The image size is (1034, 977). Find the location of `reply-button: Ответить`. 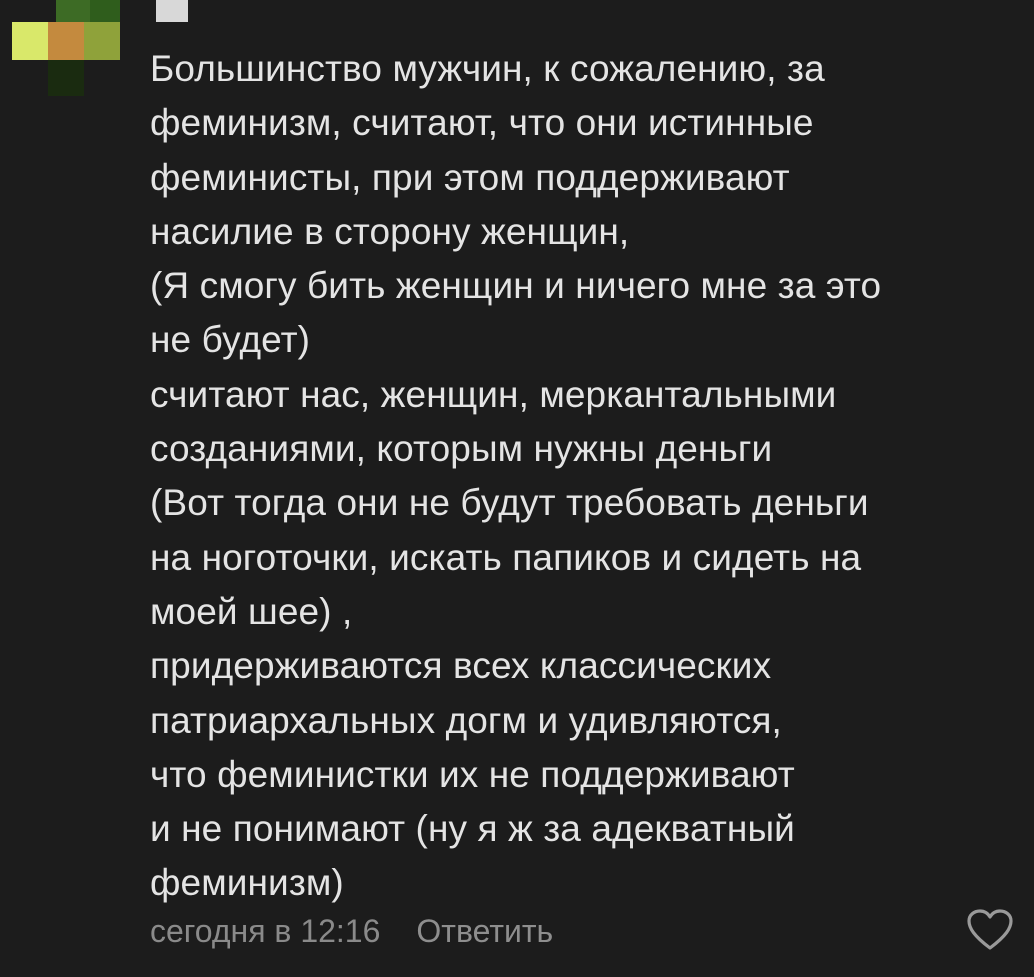

reply-button: Ответить is located at coordinates (484, 931).